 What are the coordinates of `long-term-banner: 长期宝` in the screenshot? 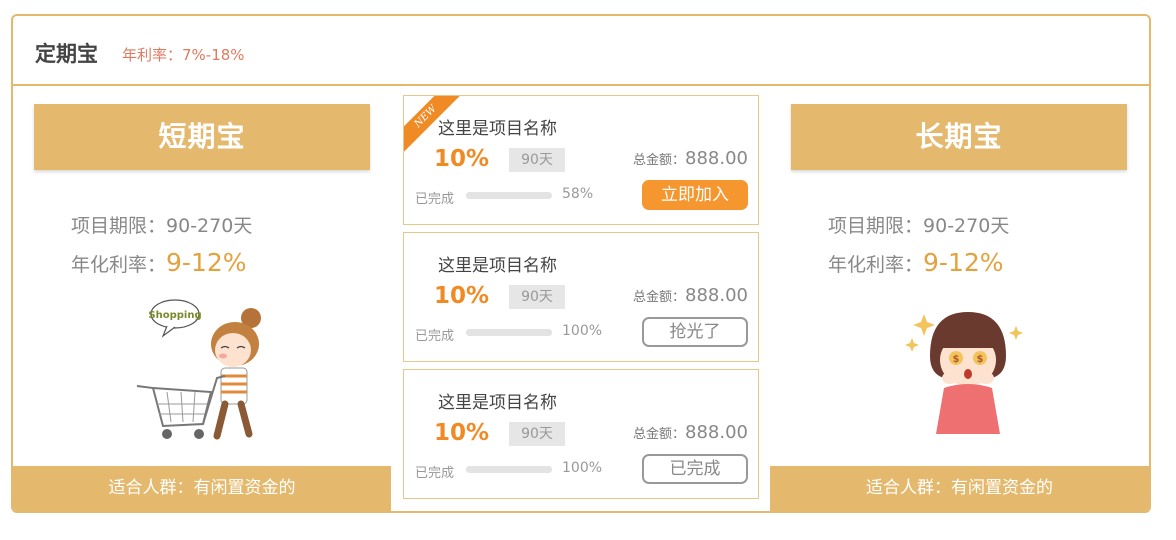 It's located at (959, 137).